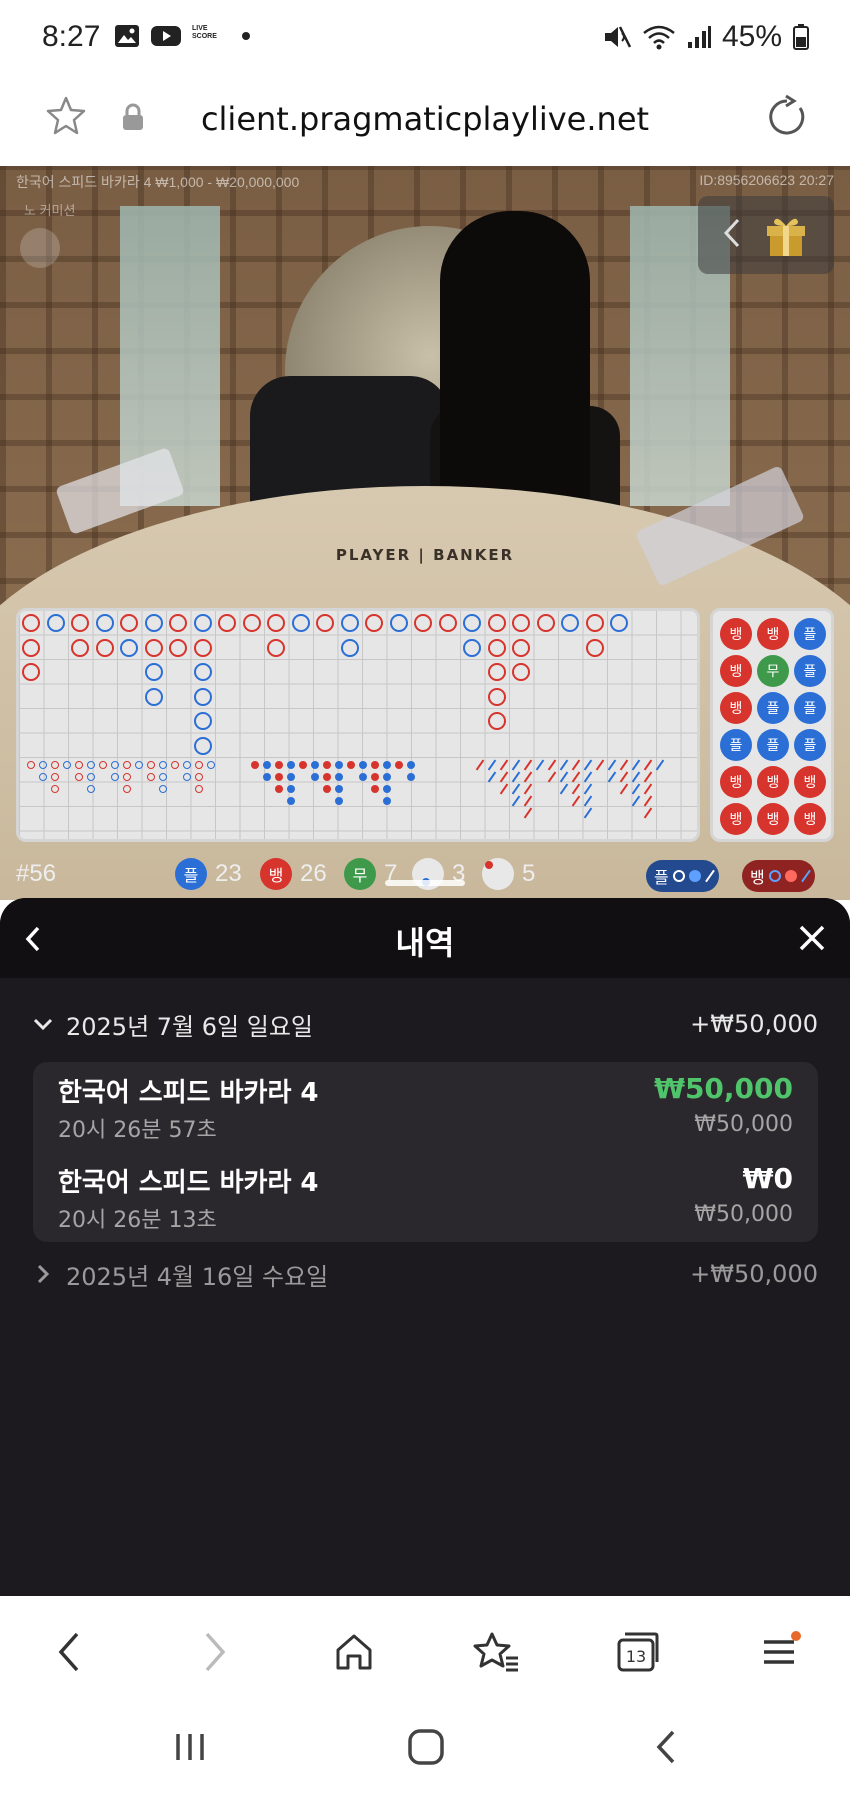 This screenshot has height=1794, width=850. Describe the element at coordinates (127, 36) in the screenshot. I see `gallery-icon` at that location.